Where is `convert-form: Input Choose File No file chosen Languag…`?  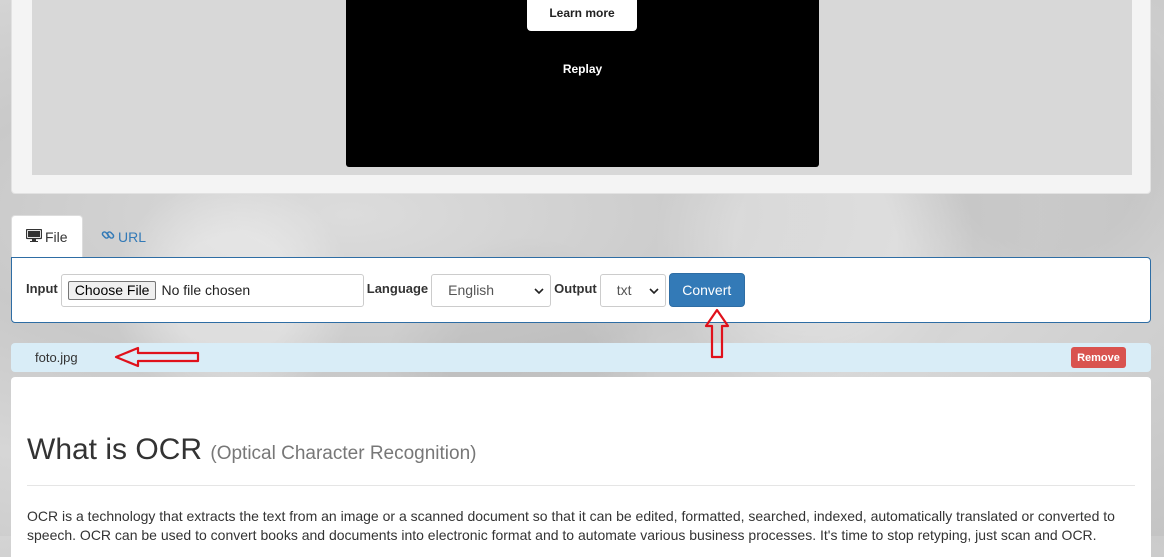 convert-form: Input Choose File No file chosen Languag… is located at coordinates (581, 290).